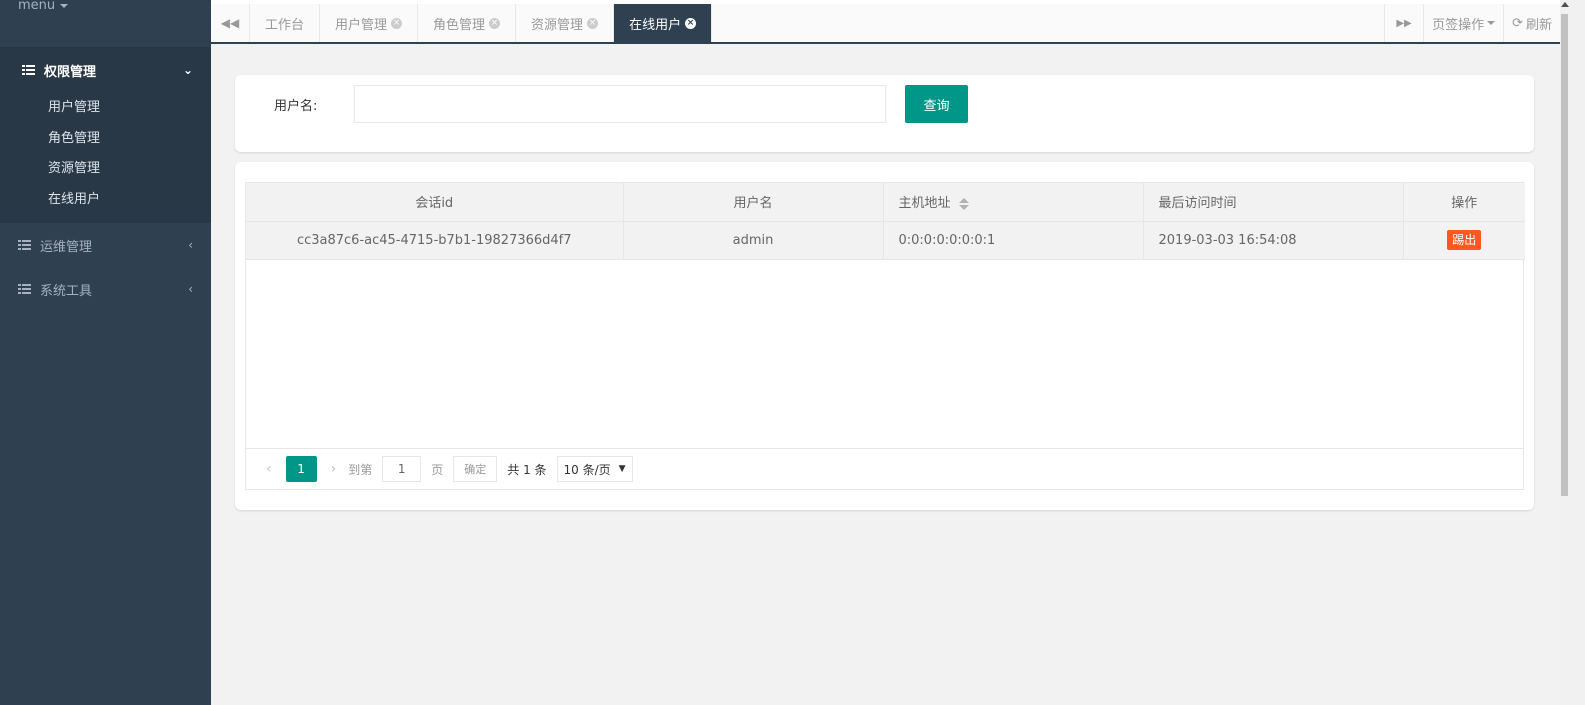  Describe the element at coordinates (936, 104) in the screenshot. I see `query-button: 查询` at that location.